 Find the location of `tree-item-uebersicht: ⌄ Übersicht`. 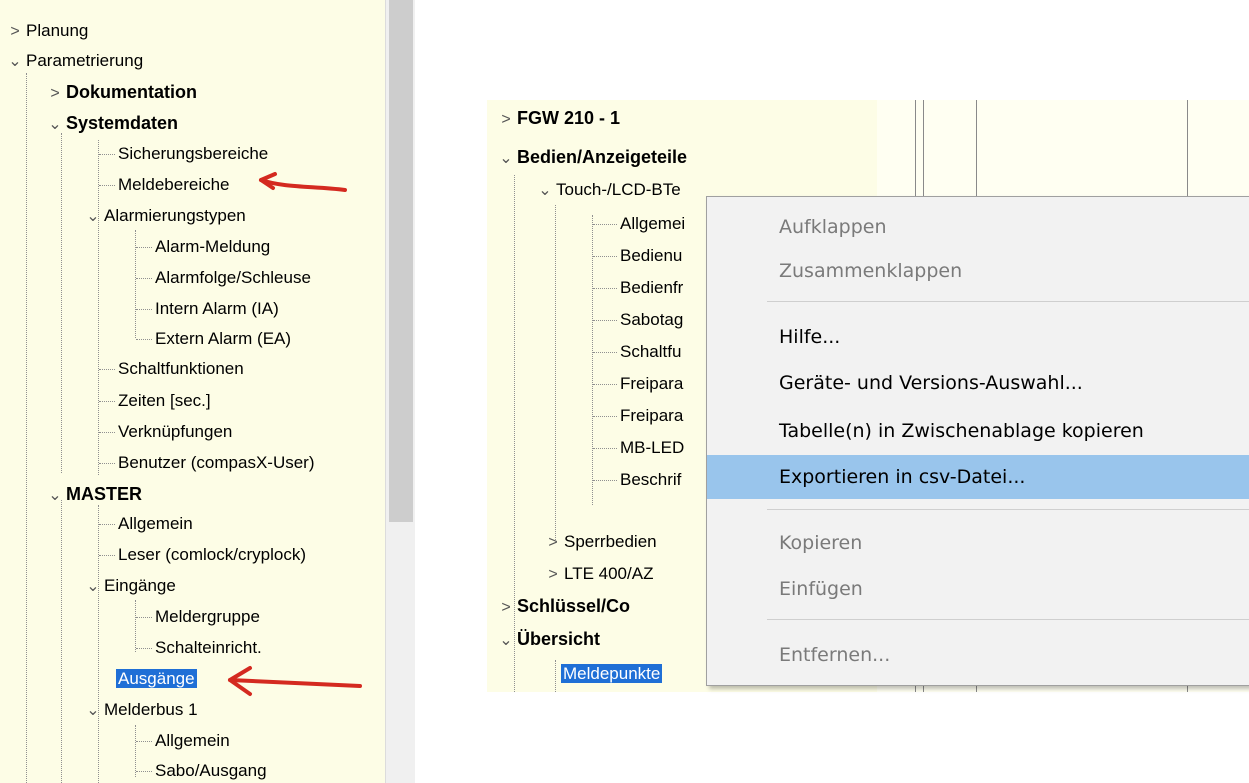

tree-item-uebersicht: ⌄ Übersicht is located at coordinates (547, 639).